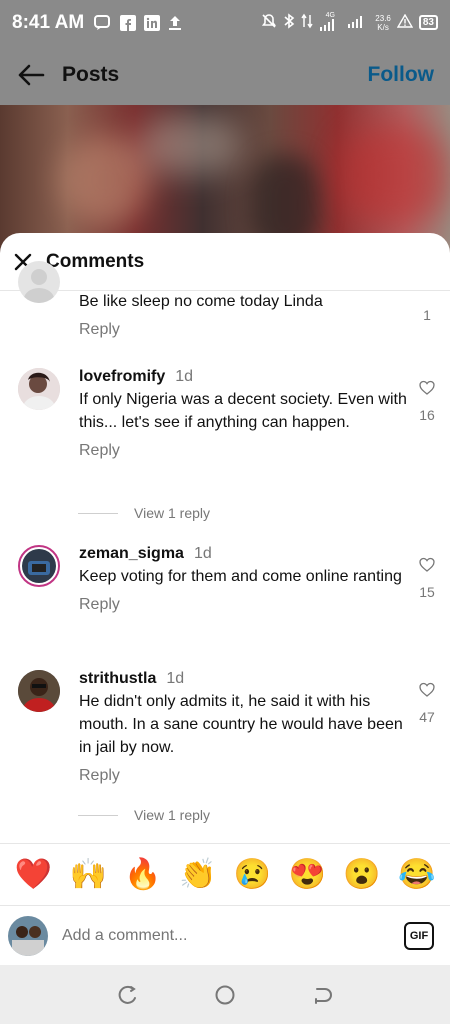 The image size is (450, 1024). What do you see at coordinates (330, 15) in the screenshot?
I see `network-type: 4G` at bounding box center [330, 15].